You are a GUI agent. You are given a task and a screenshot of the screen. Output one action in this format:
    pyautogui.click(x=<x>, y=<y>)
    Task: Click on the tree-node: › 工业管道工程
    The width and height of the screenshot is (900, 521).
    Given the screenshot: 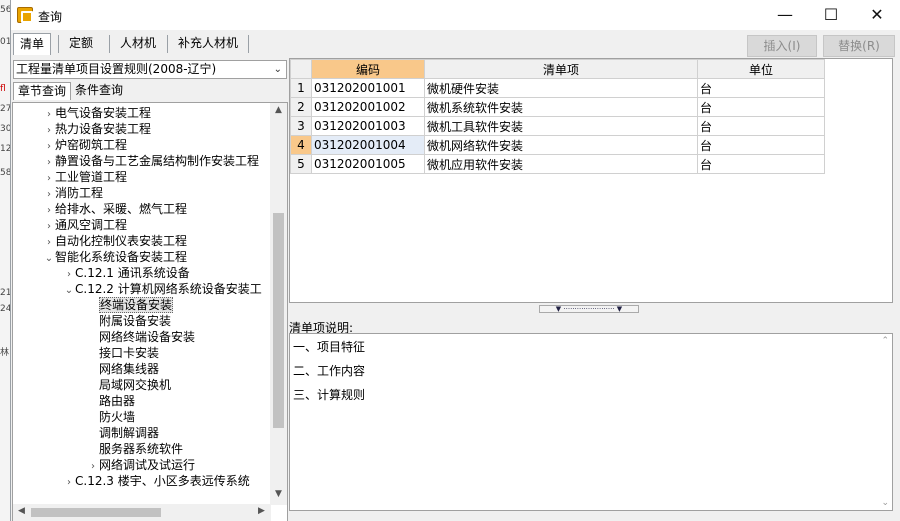 What is the action you would take?
    pyautogui.click(x=85, y=177)
    